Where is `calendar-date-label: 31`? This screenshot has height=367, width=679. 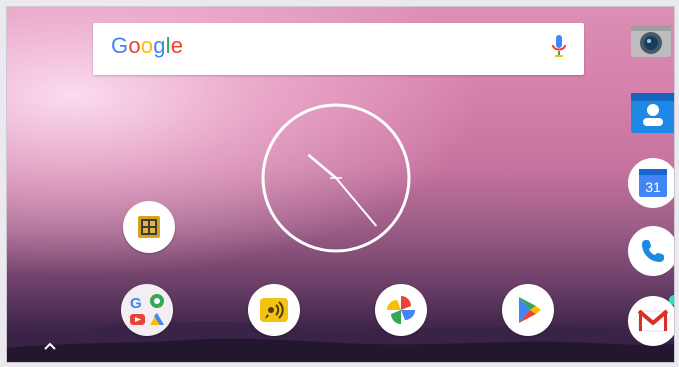 calendar-date-label: 31 is located at coordinates (653, 187).